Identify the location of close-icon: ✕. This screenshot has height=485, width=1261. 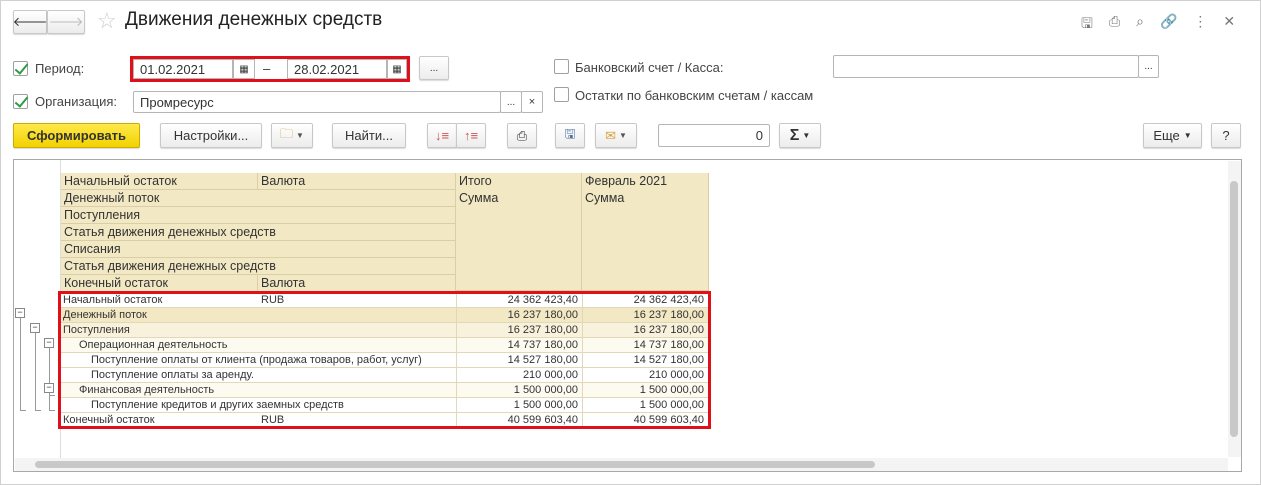
(1229, 25).